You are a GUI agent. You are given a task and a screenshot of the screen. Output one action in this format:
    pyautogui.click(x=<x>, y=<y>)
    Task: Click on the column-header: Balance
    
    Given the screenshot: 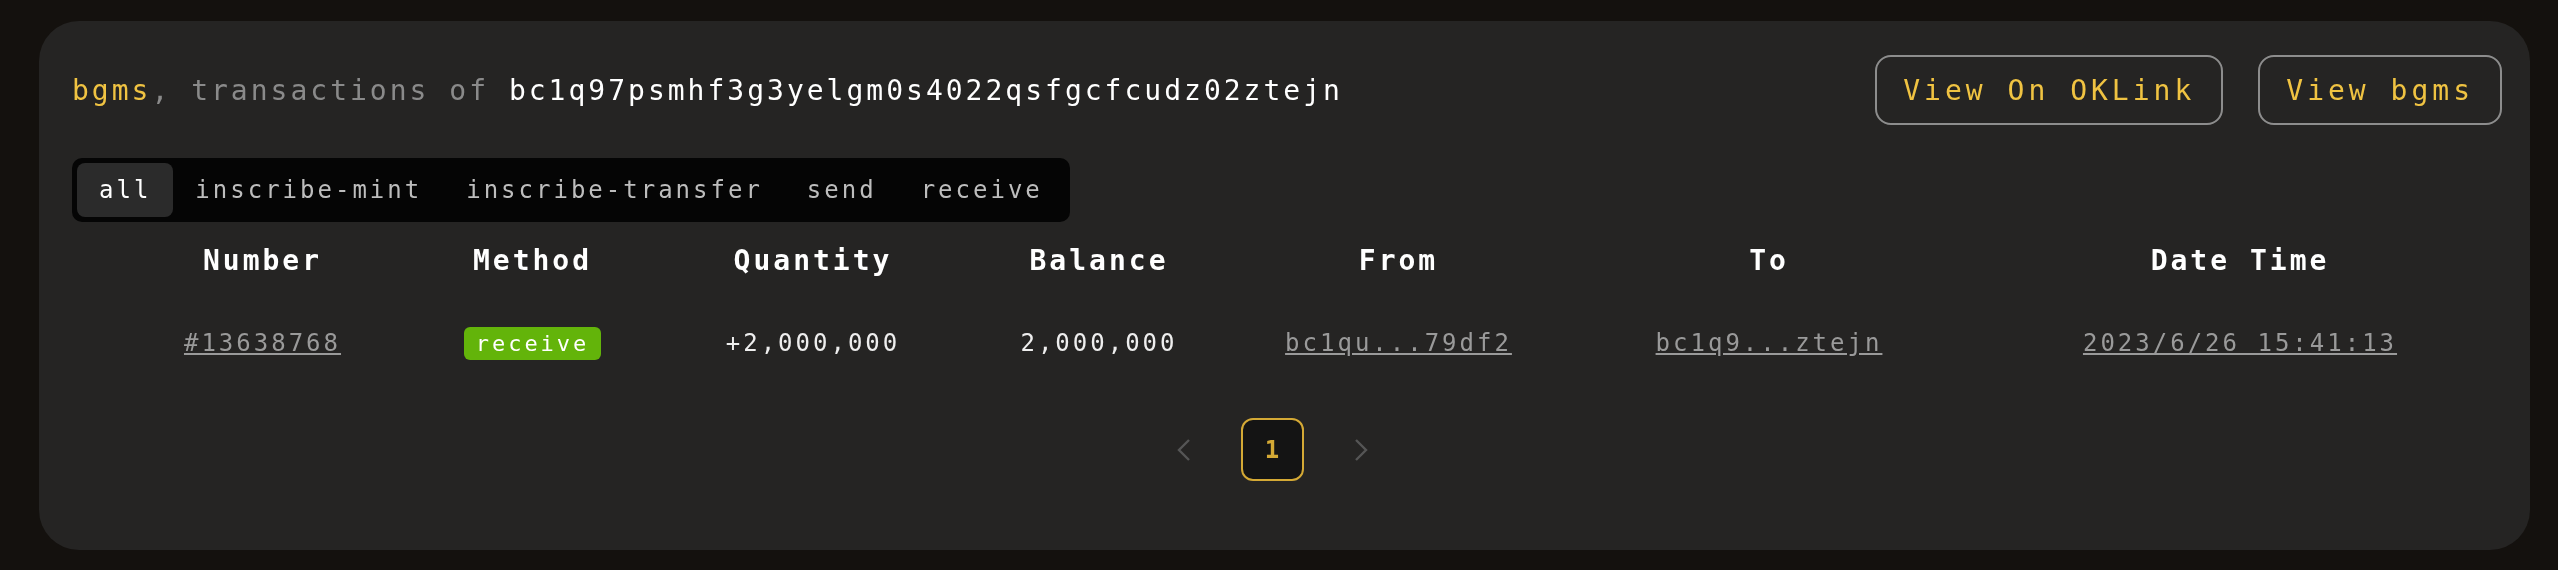 What is the action you would take?
    pyautogui.click(x=1099, y=260)
    